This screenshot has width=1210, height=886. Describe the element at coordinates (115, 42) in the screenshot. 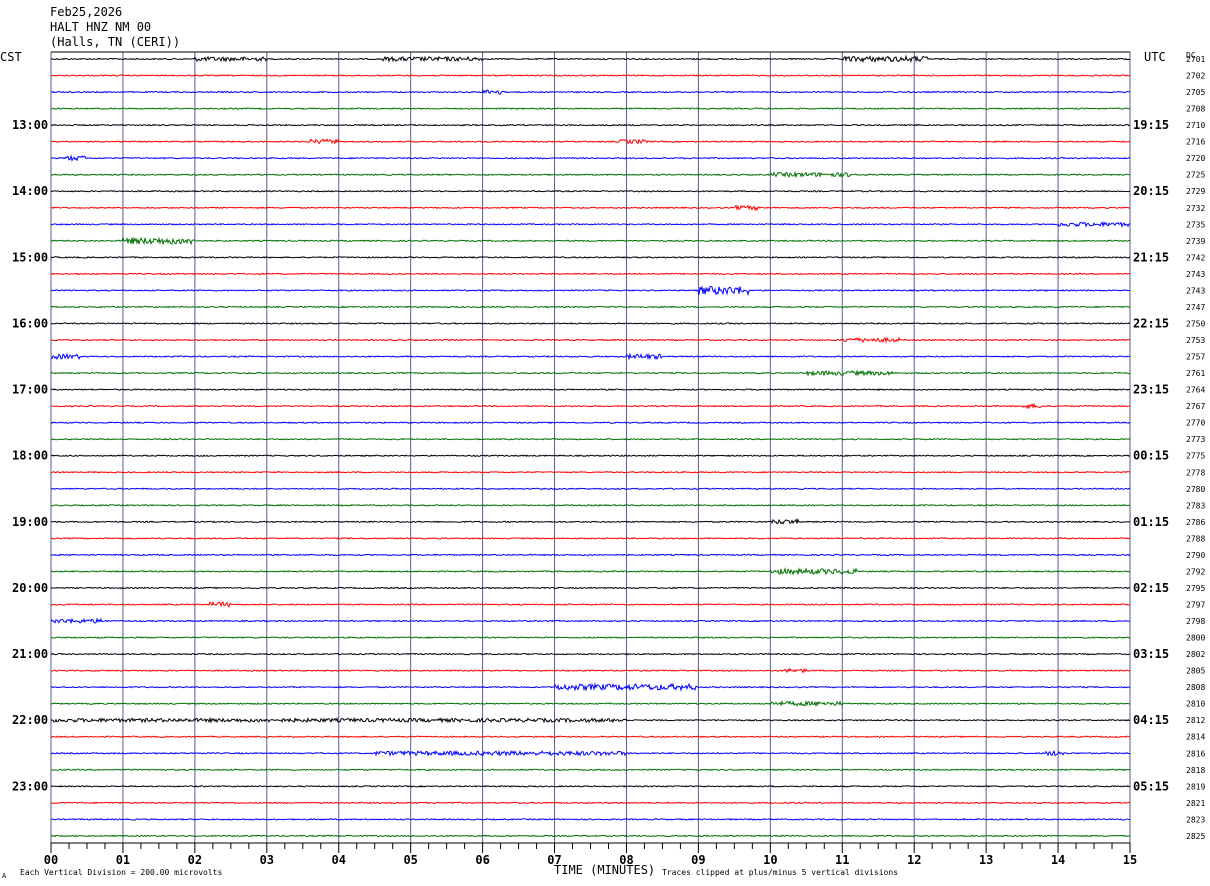

I see `header-location: (Halls, TN (CERI))` at that location.